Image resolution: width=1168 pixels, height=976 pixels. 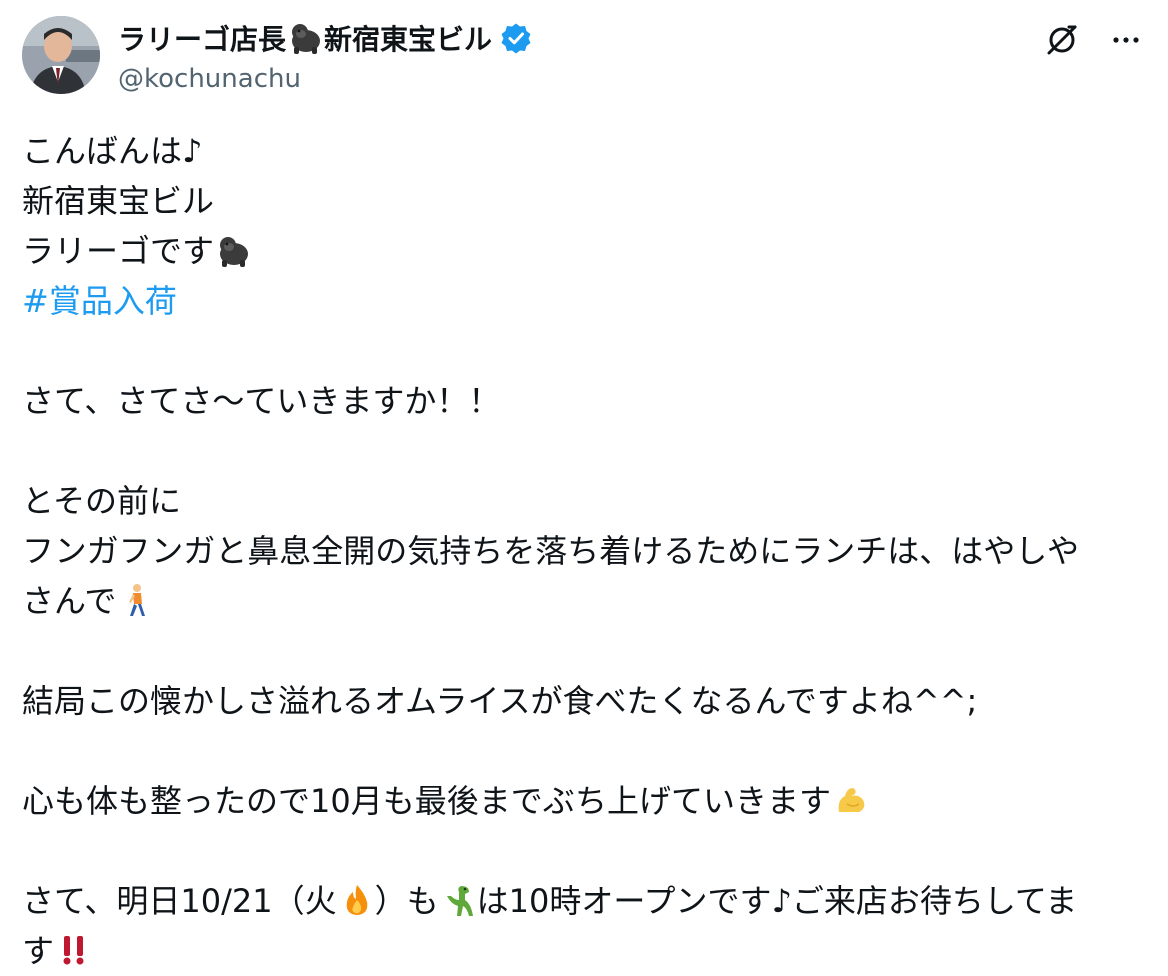 I want to click on t-rex-emoji-icon, so click(x=459, y=901).